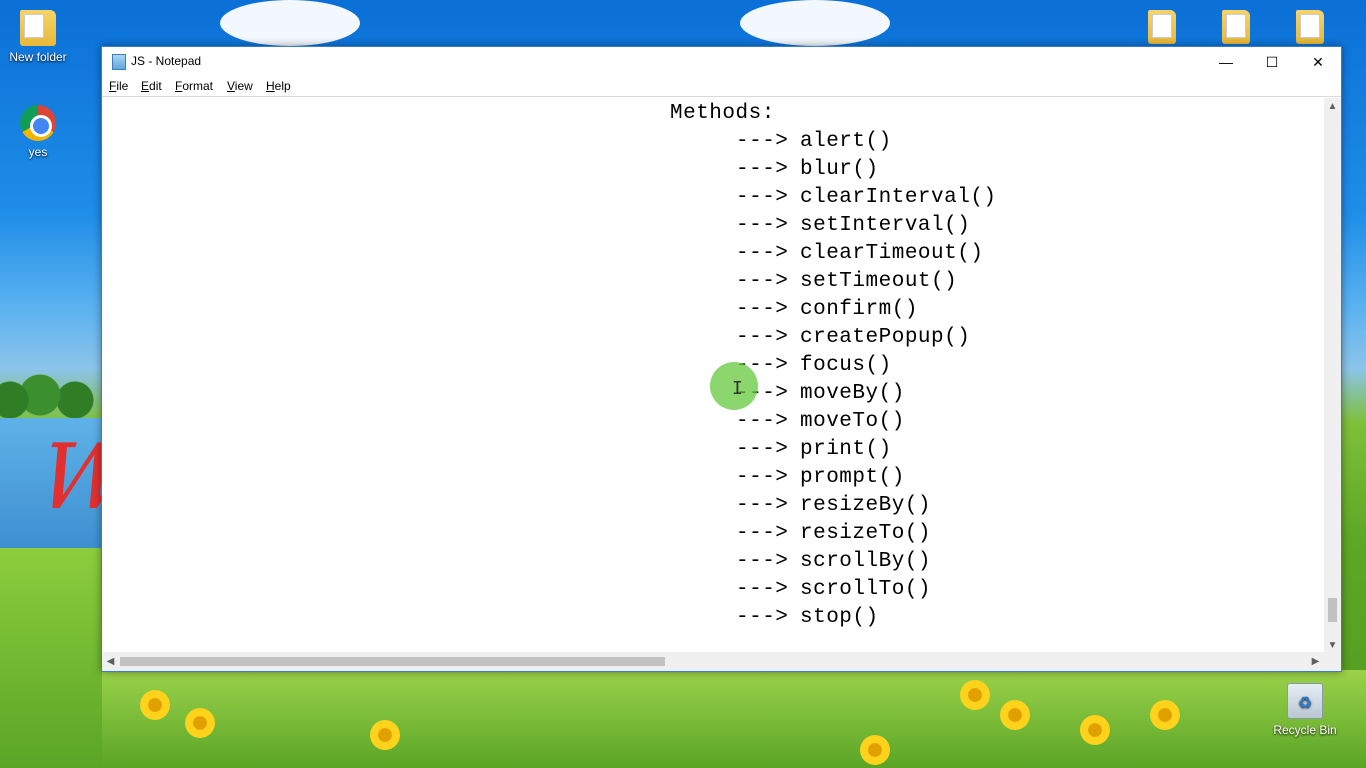 Image resolution: width=1366 pixels, height=768 pixels. Describe the element at coordinates (282, 86) in the screenshot. I see `menu-help-label: elp` at that location.